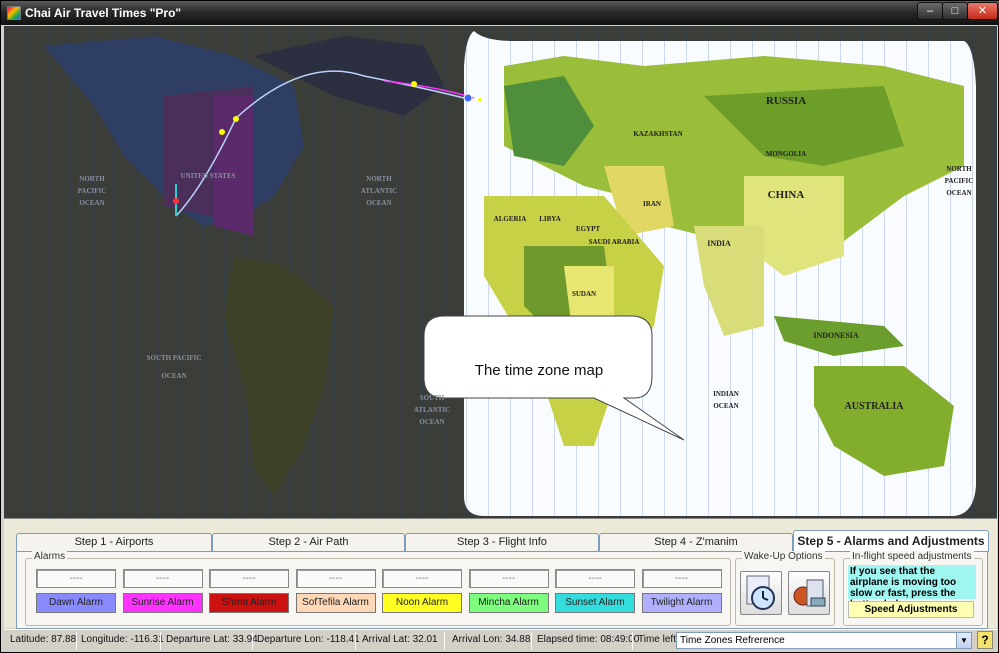 The image size is (999, 653). I want to click on wakeup-settings-button, so click(809, 593).